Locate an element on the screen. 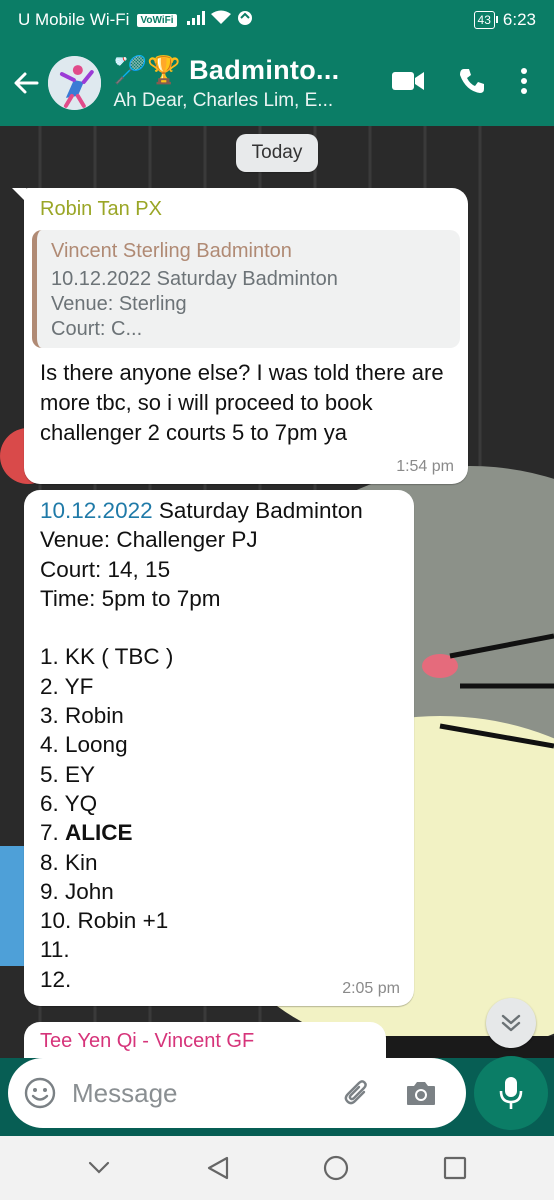  back-button is located at coordinates (26, 83).